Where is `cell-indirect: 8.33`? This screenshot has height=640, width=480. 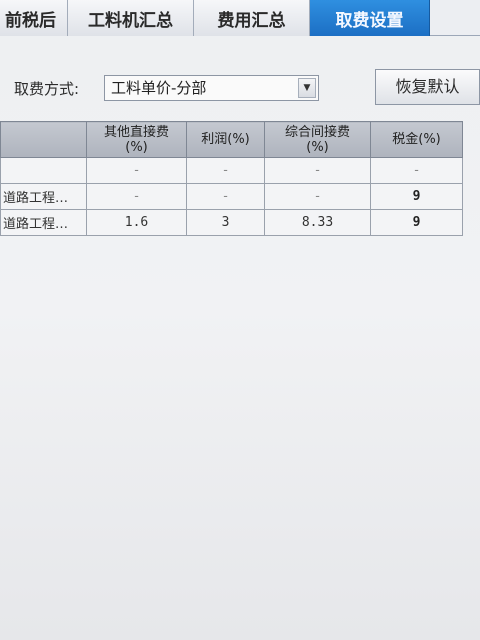
cell-indirect: 8.33 is located at coordinates (317, 222).